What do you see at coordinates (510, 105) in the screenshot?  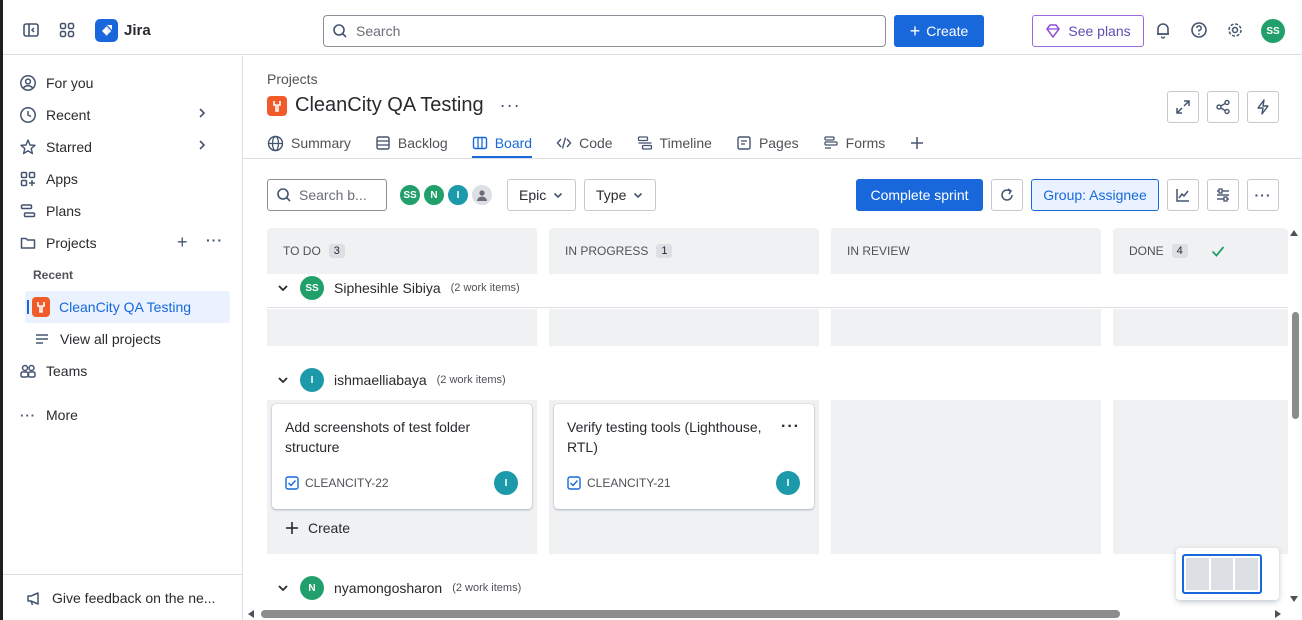 I see `project-more-icon: ···` at bounding box center [510, 105].